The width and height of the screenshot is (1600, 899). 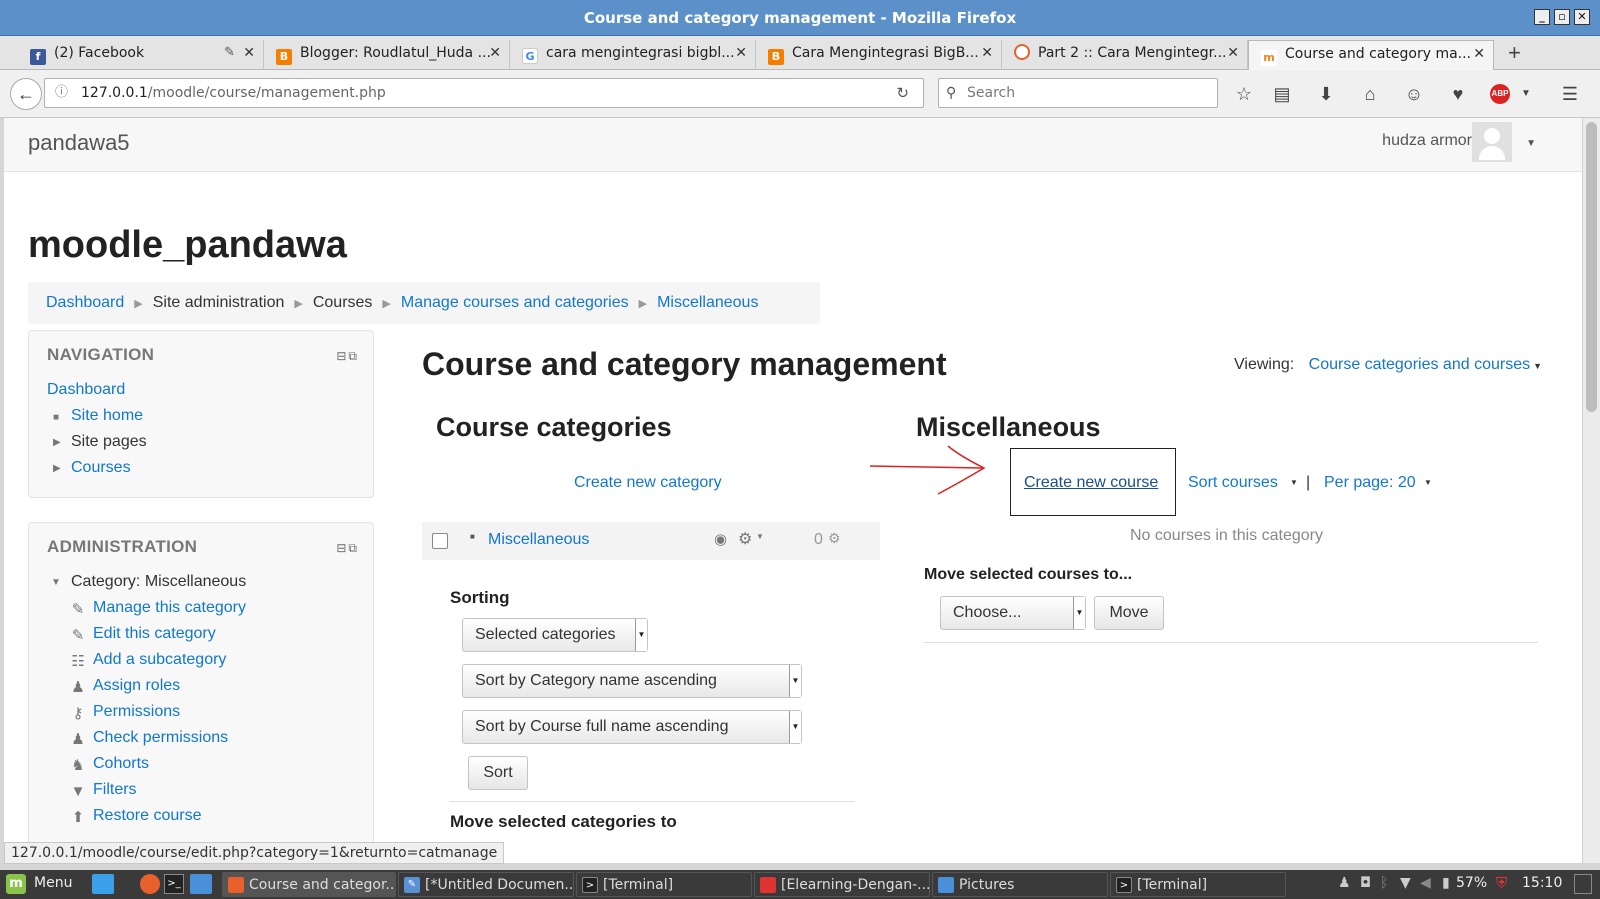 What do you see at coordinates (1078, 93) in the screenshot?
I see `search-input: ⚲ Search` at bounding box center [1078, 93].